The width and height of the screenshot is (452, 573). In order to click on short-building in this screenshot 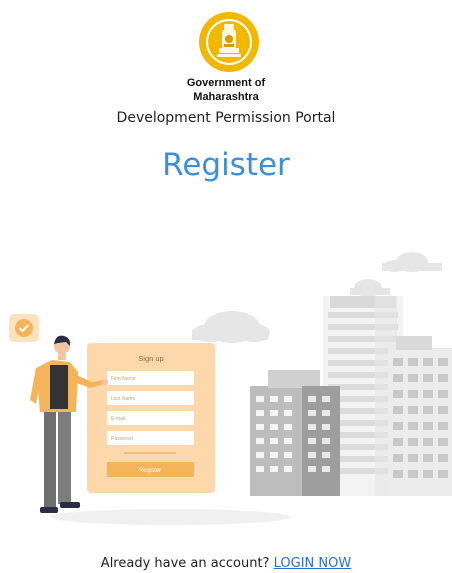, I will do `click(295, 433)`.